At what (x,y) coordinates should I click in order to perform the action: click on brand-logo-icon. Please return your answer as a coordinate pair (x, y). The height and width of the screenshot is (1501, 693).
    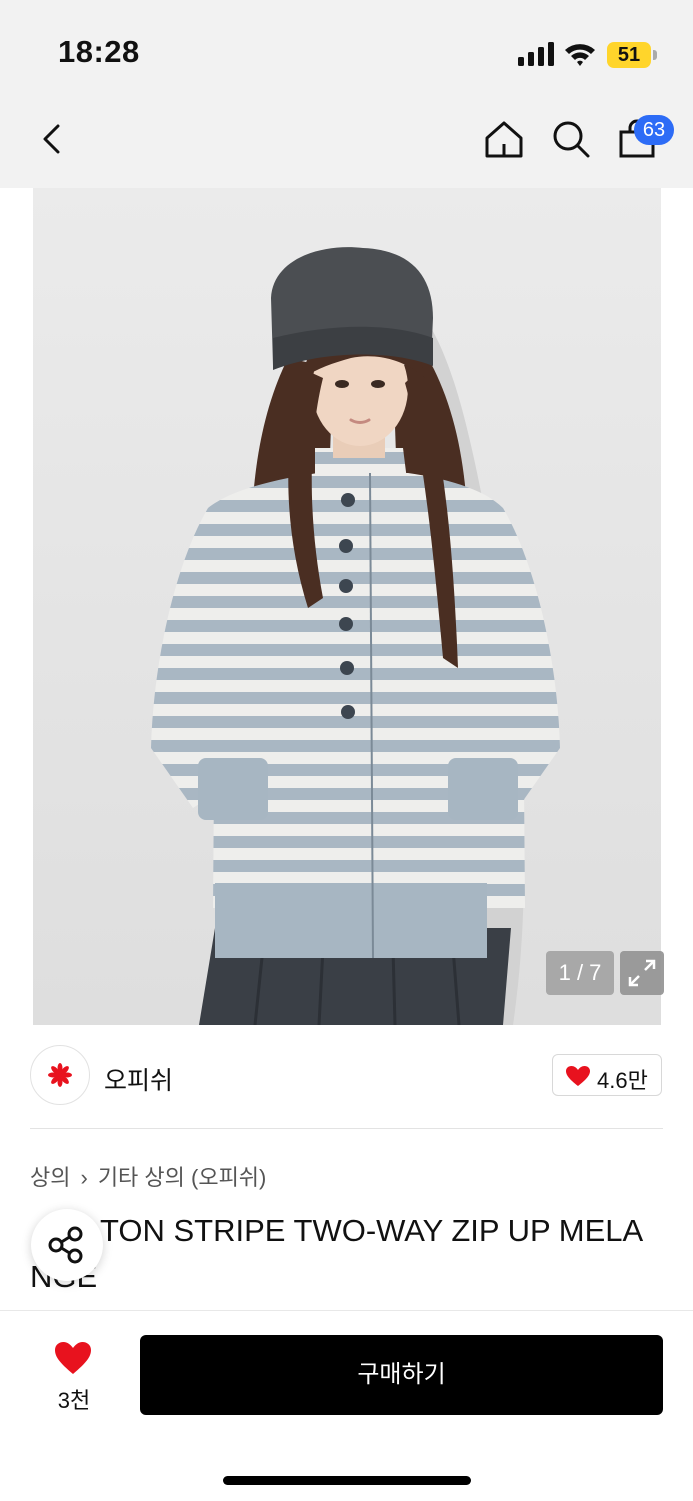
    Looking at the image, I should click on (60, 1075).